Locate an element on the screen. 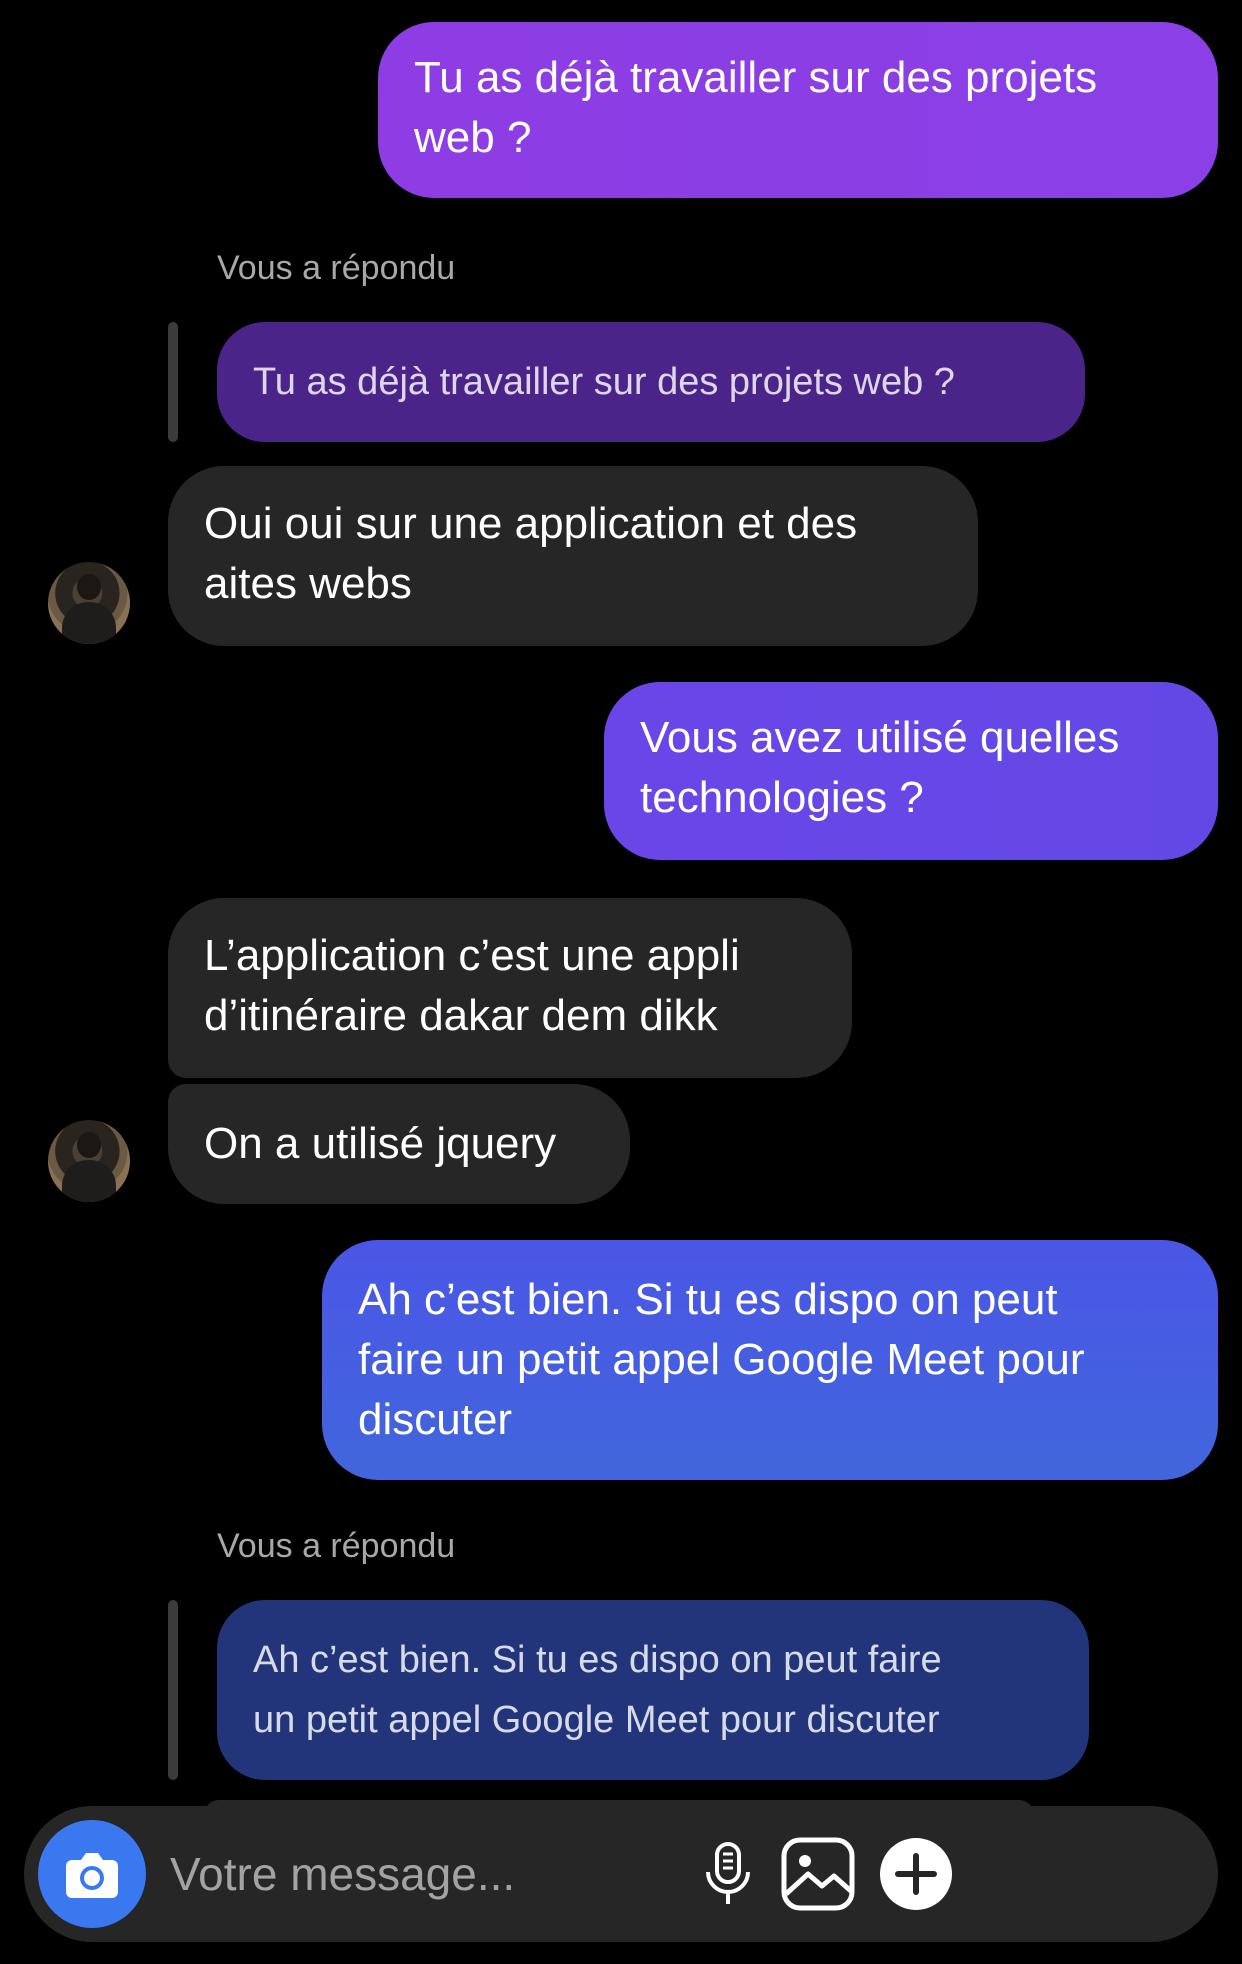 This screenshot has width=1242, height=1964. more-button is located at coordinates (916, 1874).